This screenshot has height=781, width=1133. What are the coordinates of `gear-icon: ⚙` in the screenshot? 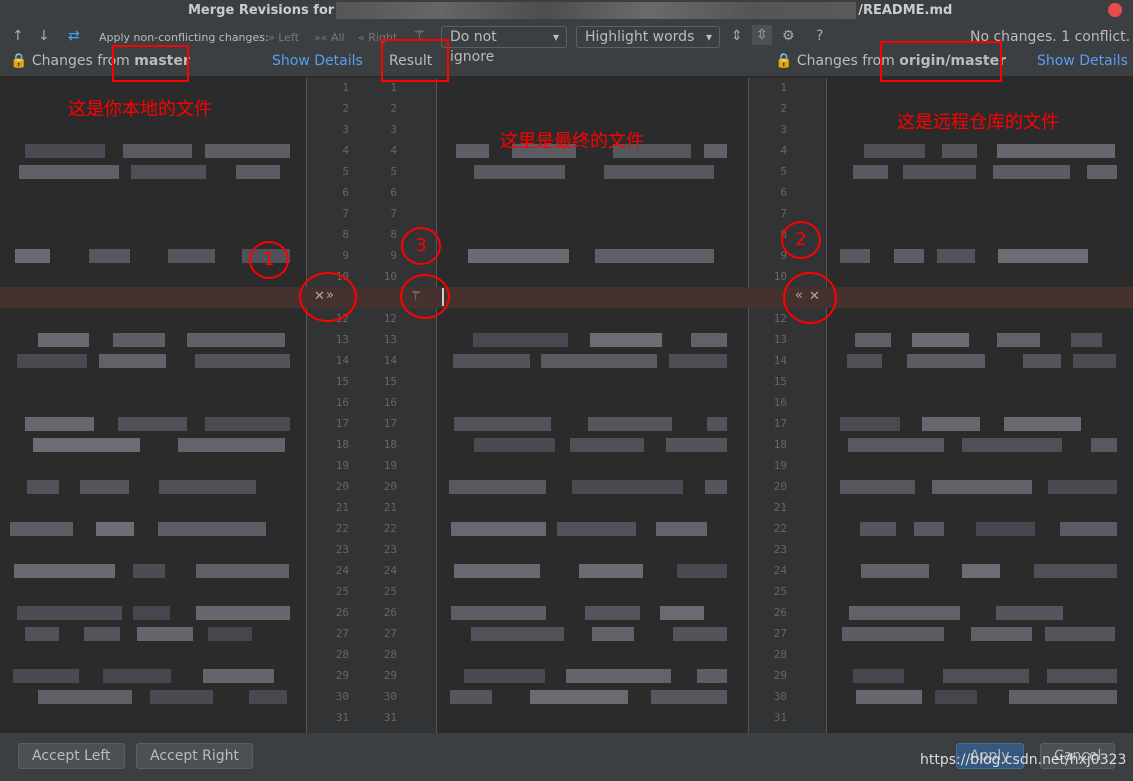 It's located at (788, 36).